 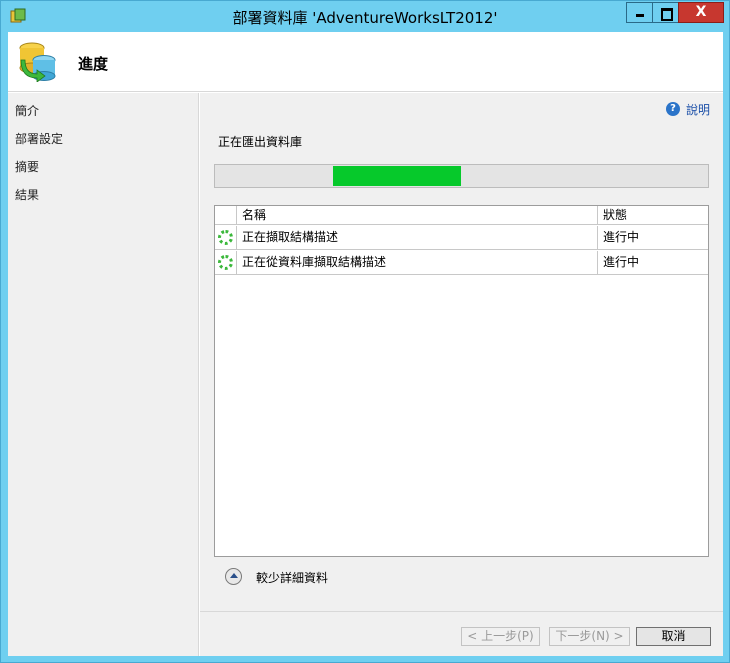 What do you see at coordinates (417, 238) in the screenshot?
I see `grid-row-name: 正在擷取結構描述` at bounding box center [417, 238].